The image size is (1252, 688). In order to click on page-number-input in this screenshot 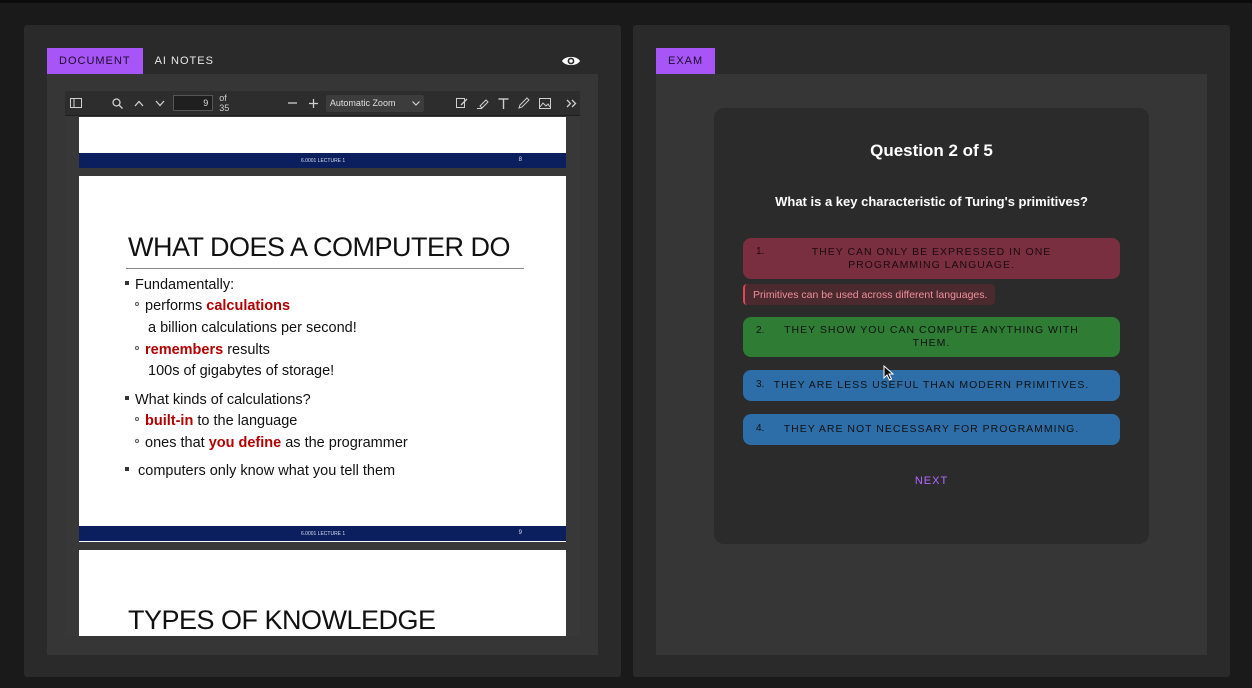, I will do `click(193, 103)`.